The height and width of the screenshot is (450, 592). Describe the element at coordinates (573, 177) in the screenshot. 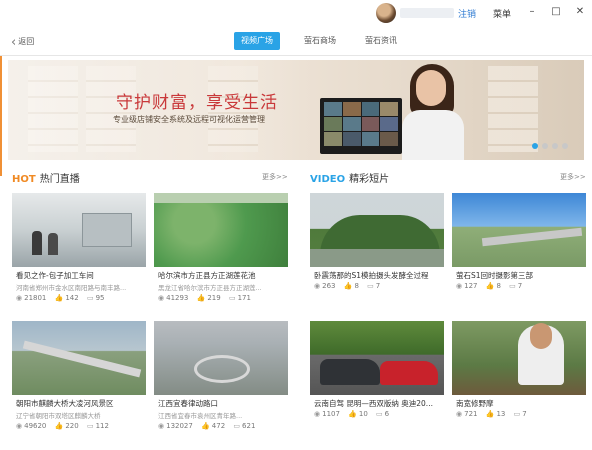

I see `video-more-link: 更多>>` at that location.